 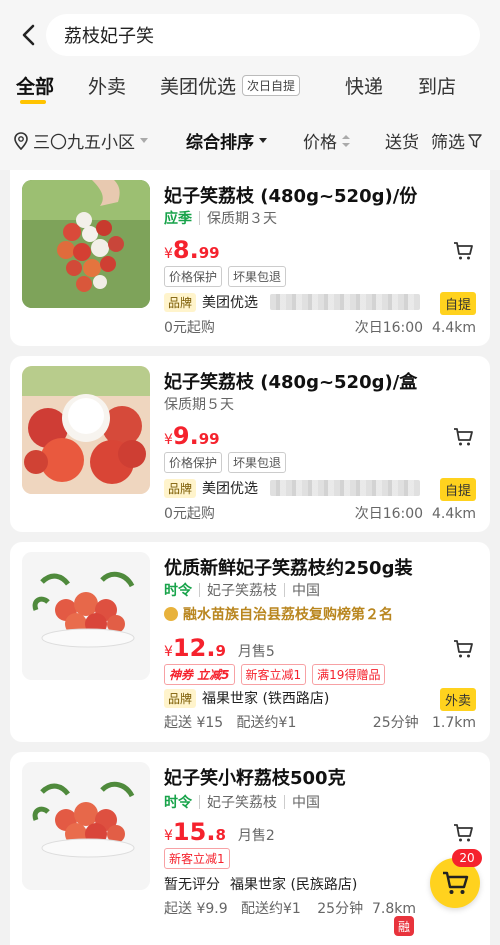 I want to click on time-distance: 25分钟 1.7km, so click(x=424, y=722).